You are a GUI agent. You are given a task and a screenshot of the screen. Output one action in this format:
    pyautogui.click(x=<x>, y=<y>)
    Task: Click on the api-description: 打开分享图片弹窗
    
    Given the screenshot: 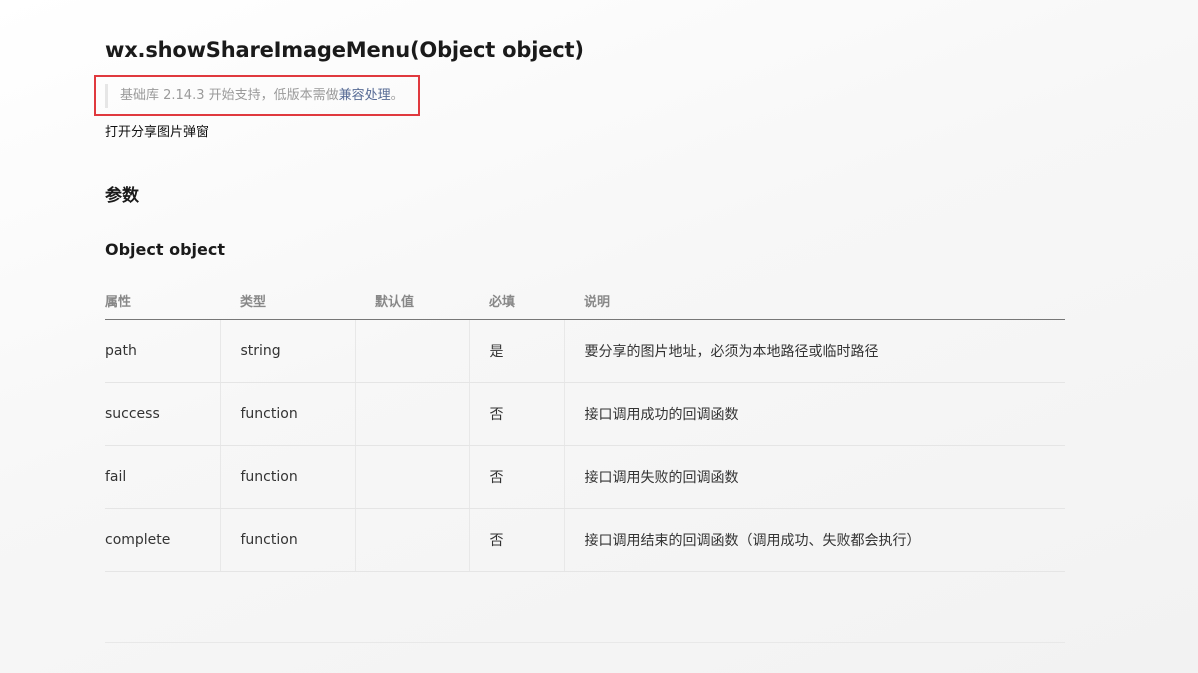 What is the action you would take?
    pyautogui.click(x=157, y=132)
    